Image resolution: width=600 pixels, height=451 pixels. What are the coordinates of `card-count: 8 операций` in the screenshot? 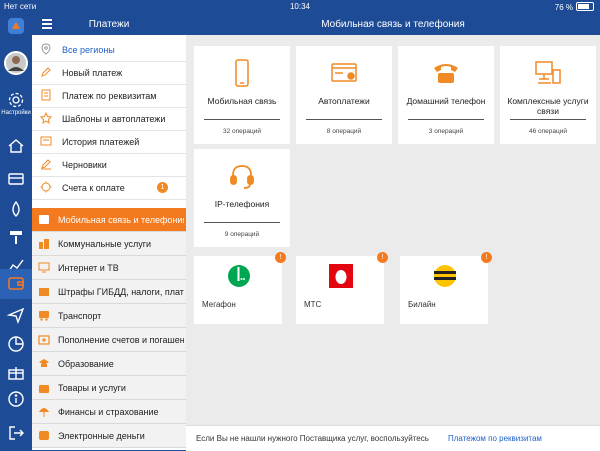 It's located at (344, 131).